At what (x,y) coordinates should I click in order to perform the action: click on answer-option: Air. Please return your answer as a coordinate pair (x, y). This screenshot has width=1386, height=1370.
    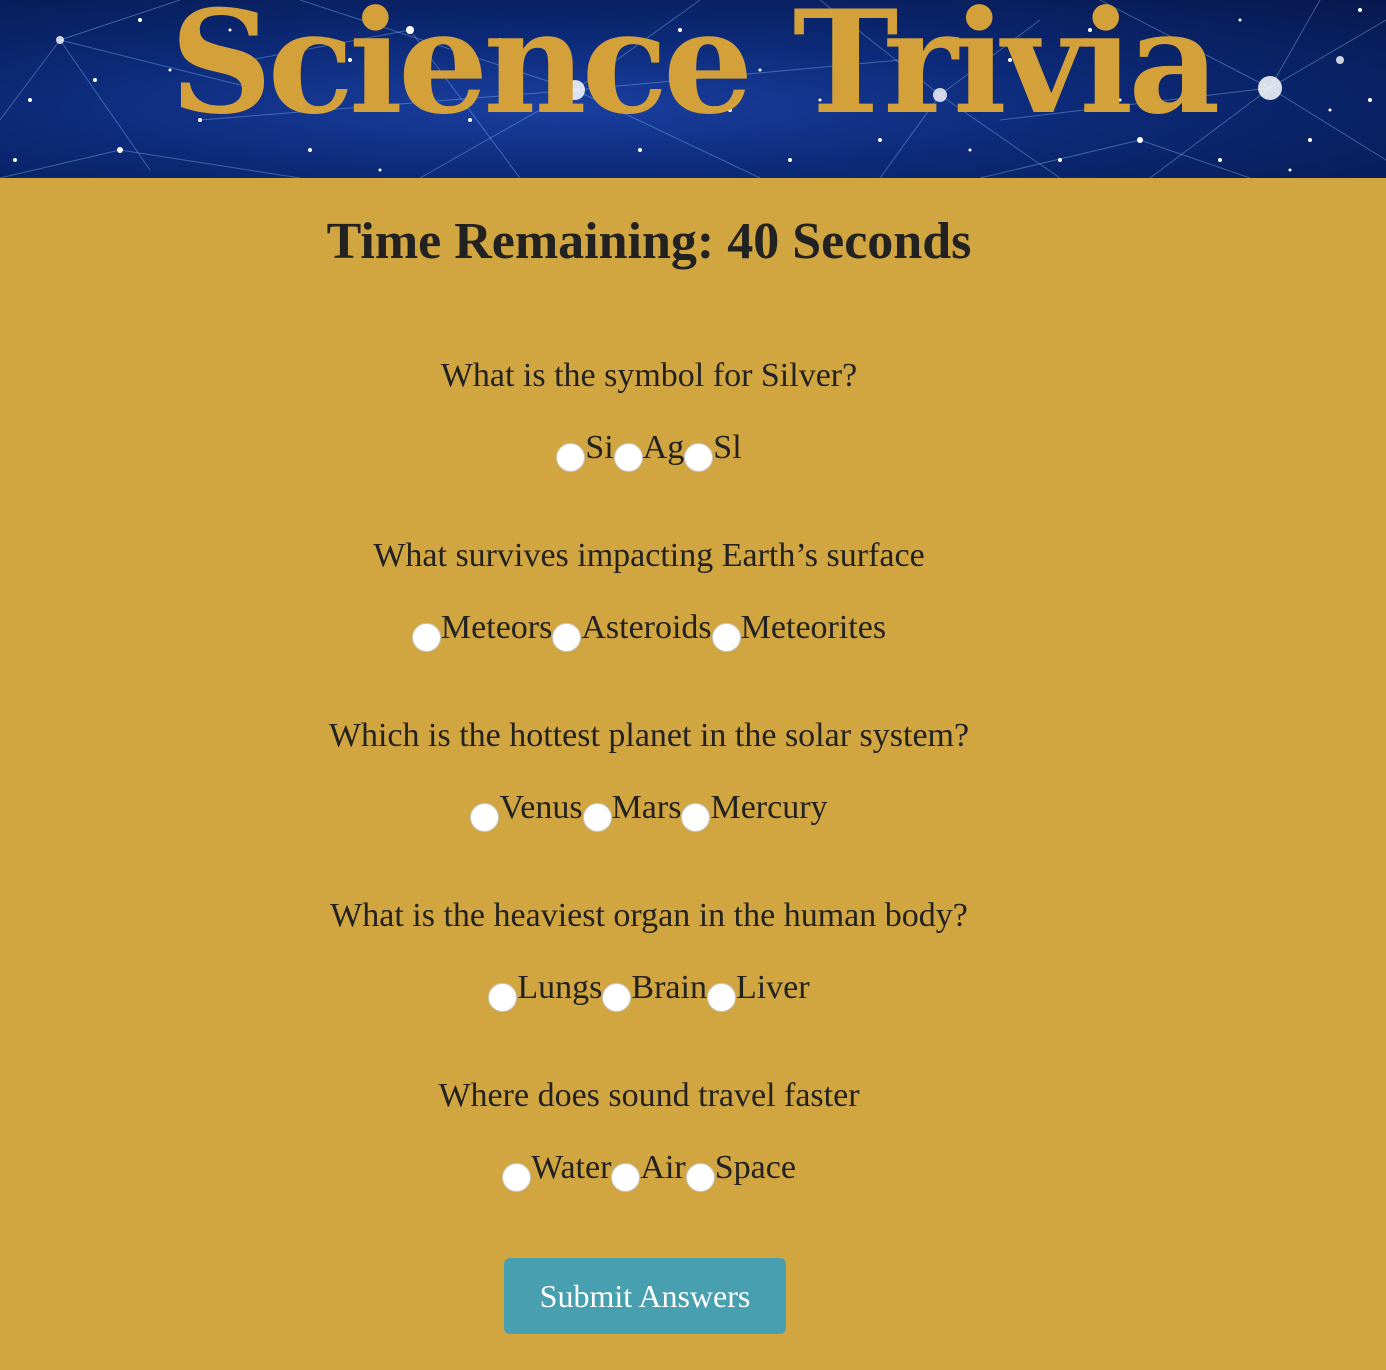
    Looking at the image, I should click on (648, 1170).